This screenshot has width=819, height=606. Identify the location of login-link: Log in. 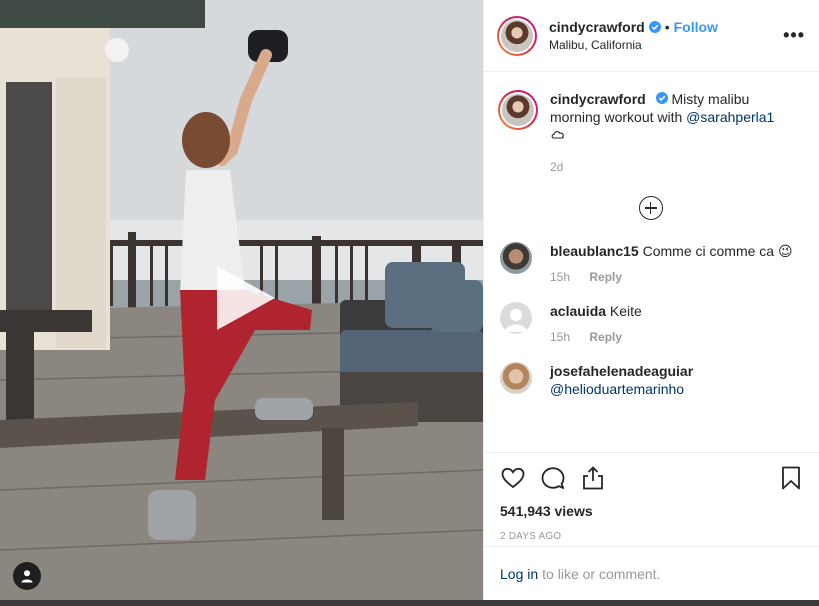
(519, 574).